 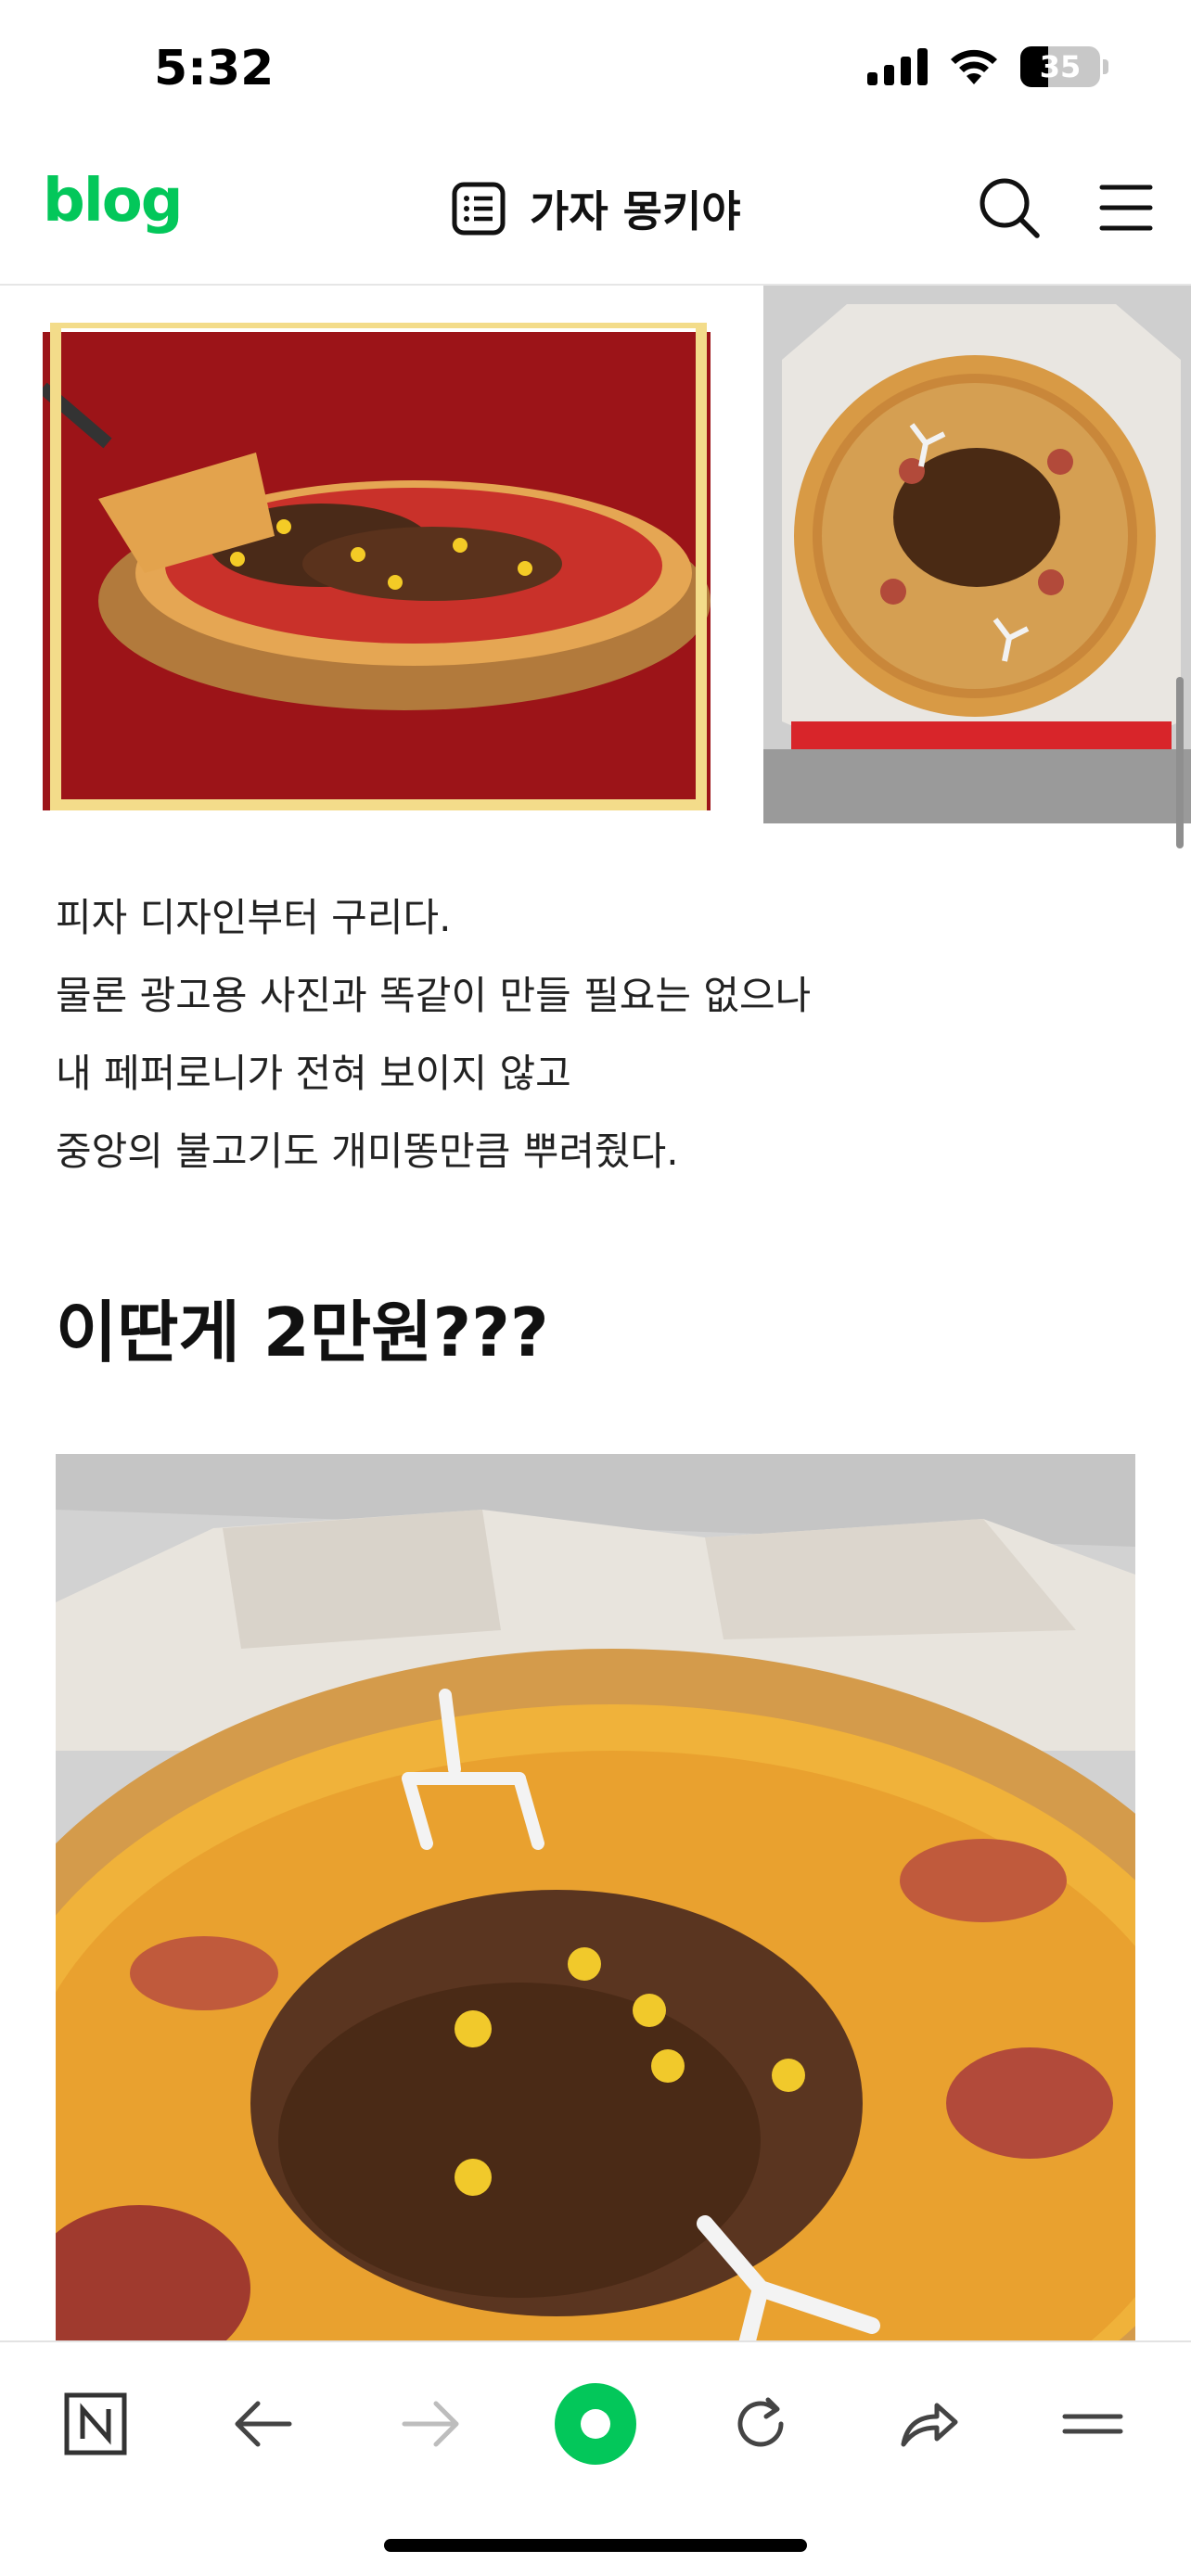 I want to click on battery-icon: 35, so click(x=1064, y=66).